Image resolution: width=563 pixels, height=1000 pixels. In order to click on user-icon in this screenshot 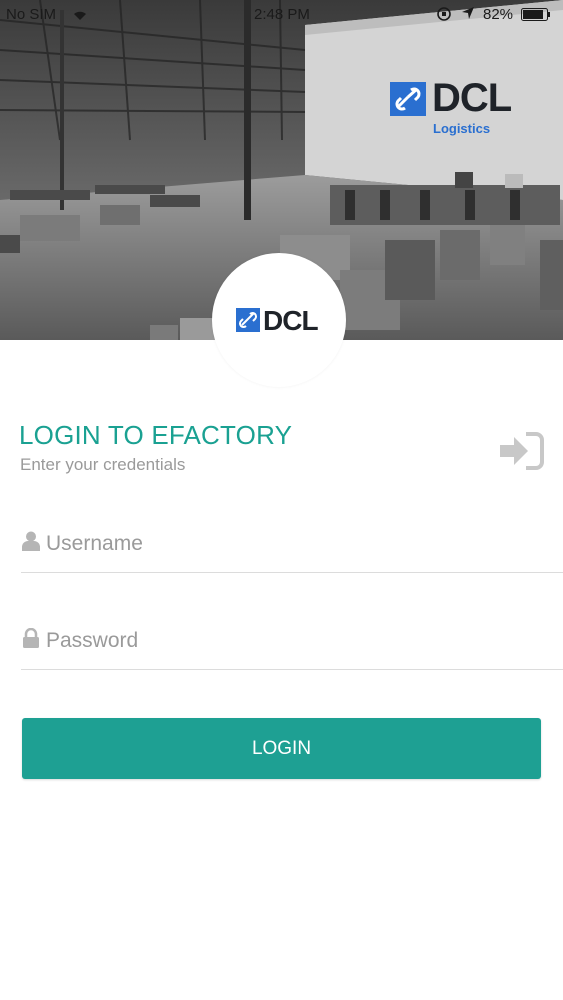, I will do `click(31, 541)`.